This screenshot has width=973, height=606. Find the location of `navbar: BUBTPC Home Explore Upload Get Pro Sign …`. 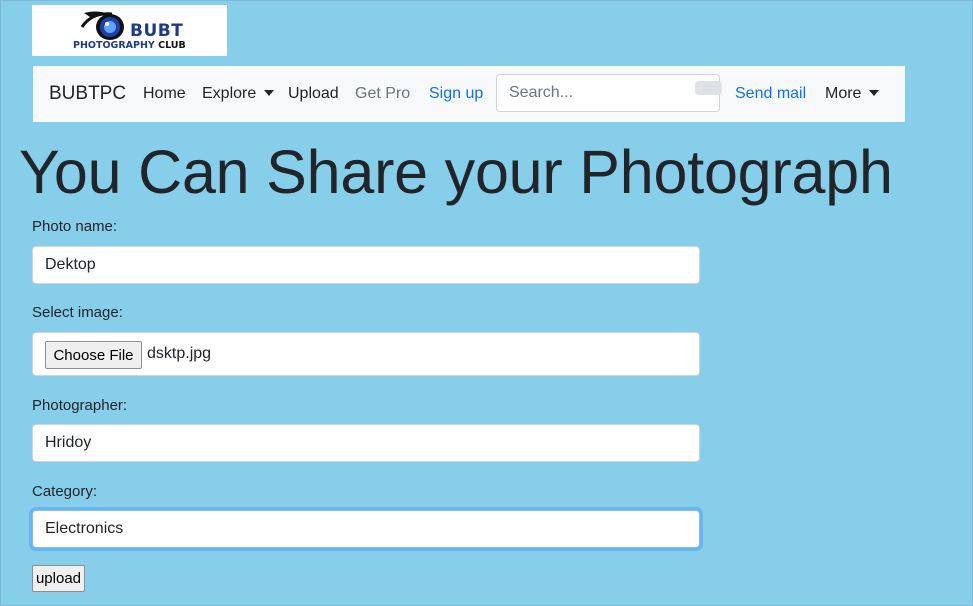

navbar: BUBTPC Home Explore Upload Get Pro Sign … is located at coordinates (469, 94).